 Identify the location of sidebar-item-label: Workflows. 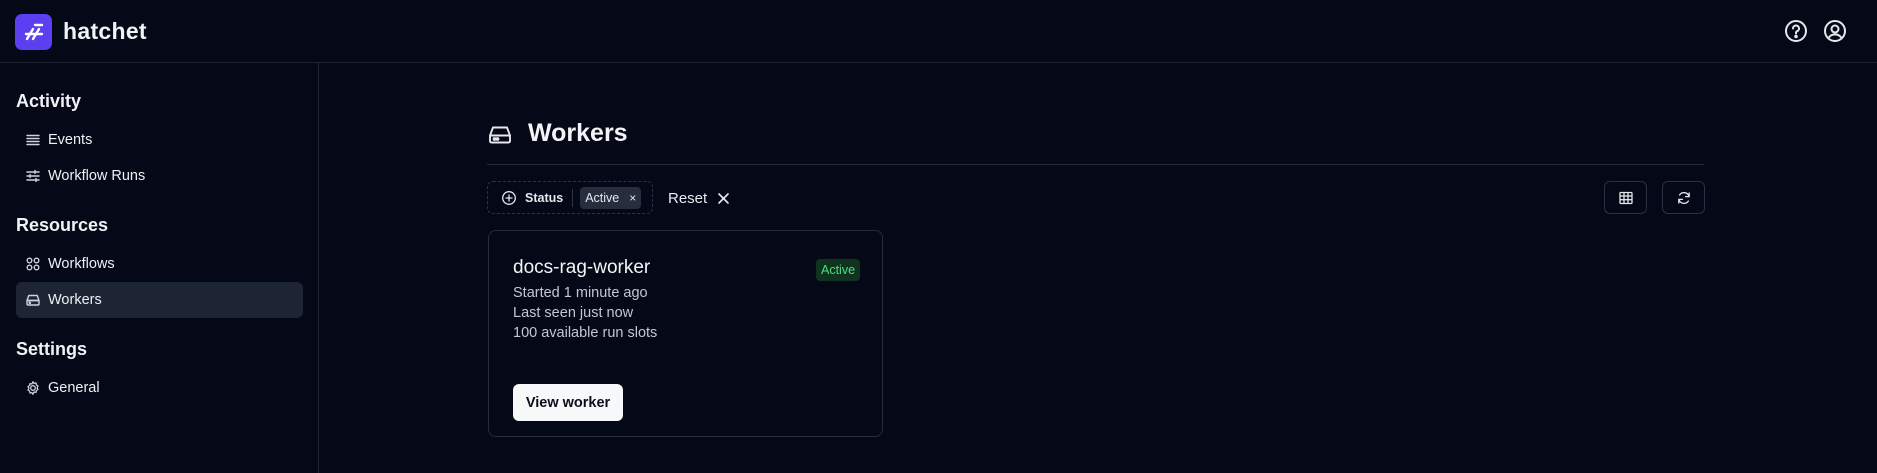
(81, 264).